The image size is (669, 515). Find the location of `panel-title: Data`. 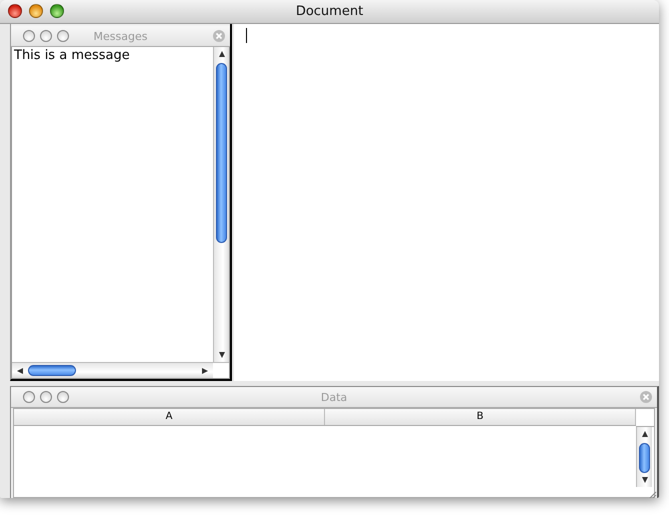

panel-title: Data is located at coordinates (334, 397).